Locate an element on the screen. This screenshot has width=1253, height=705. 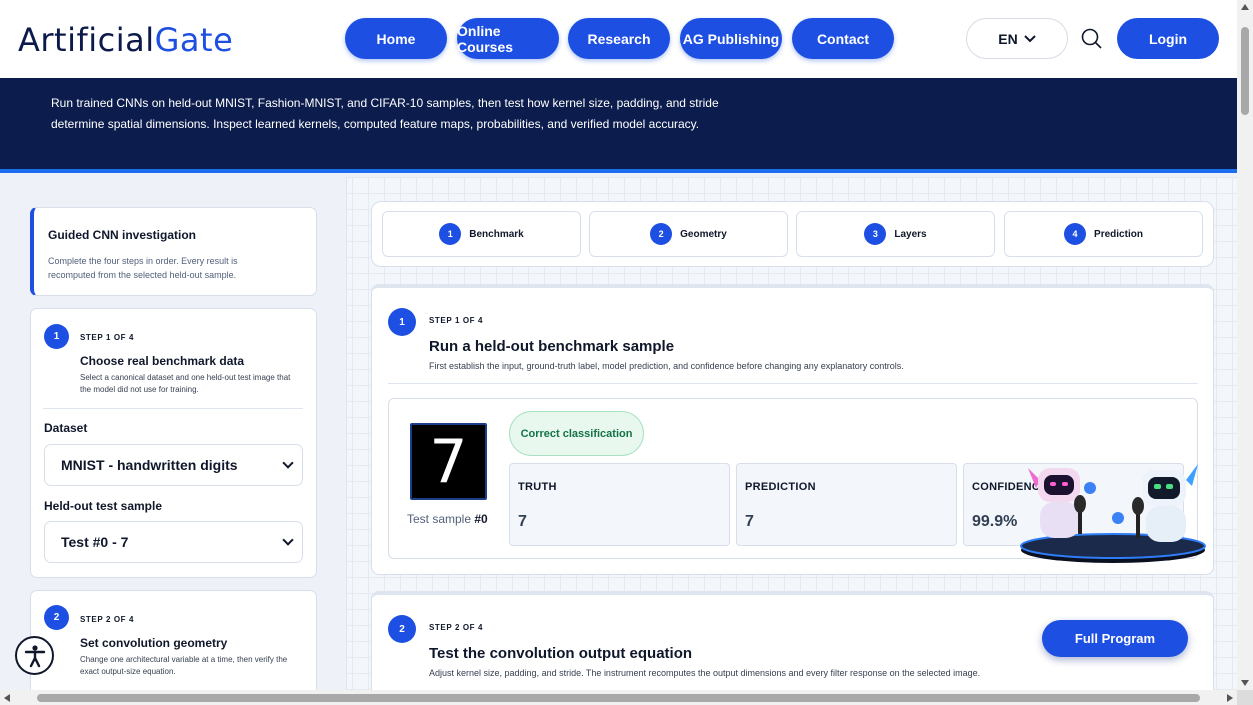
horizontal-scroll-thumb is located at coordinates (618, 698).